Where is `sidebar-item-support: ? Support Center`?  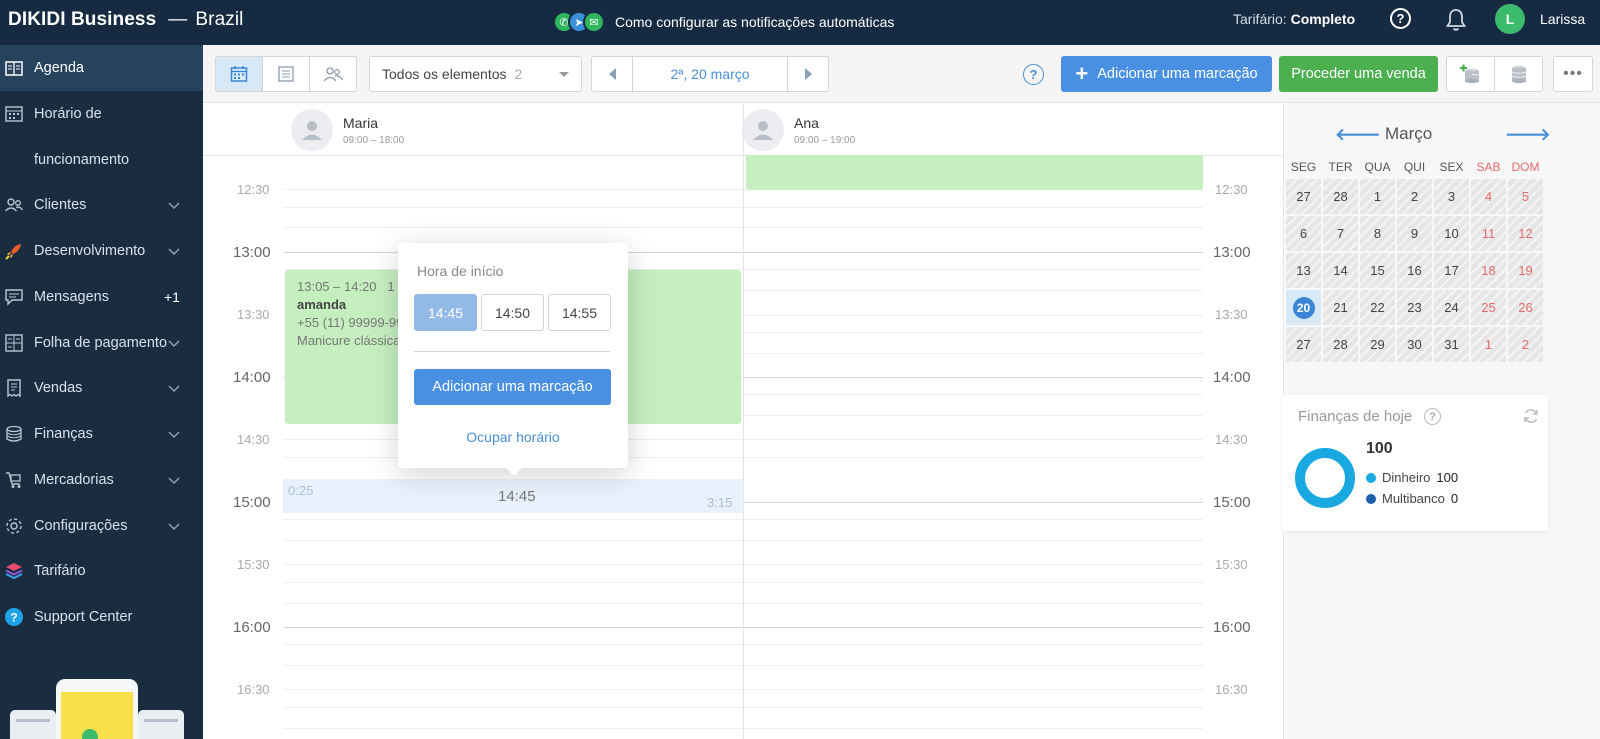 sidebar-item-support: ? Support Center is located at coordinates (101, 617).